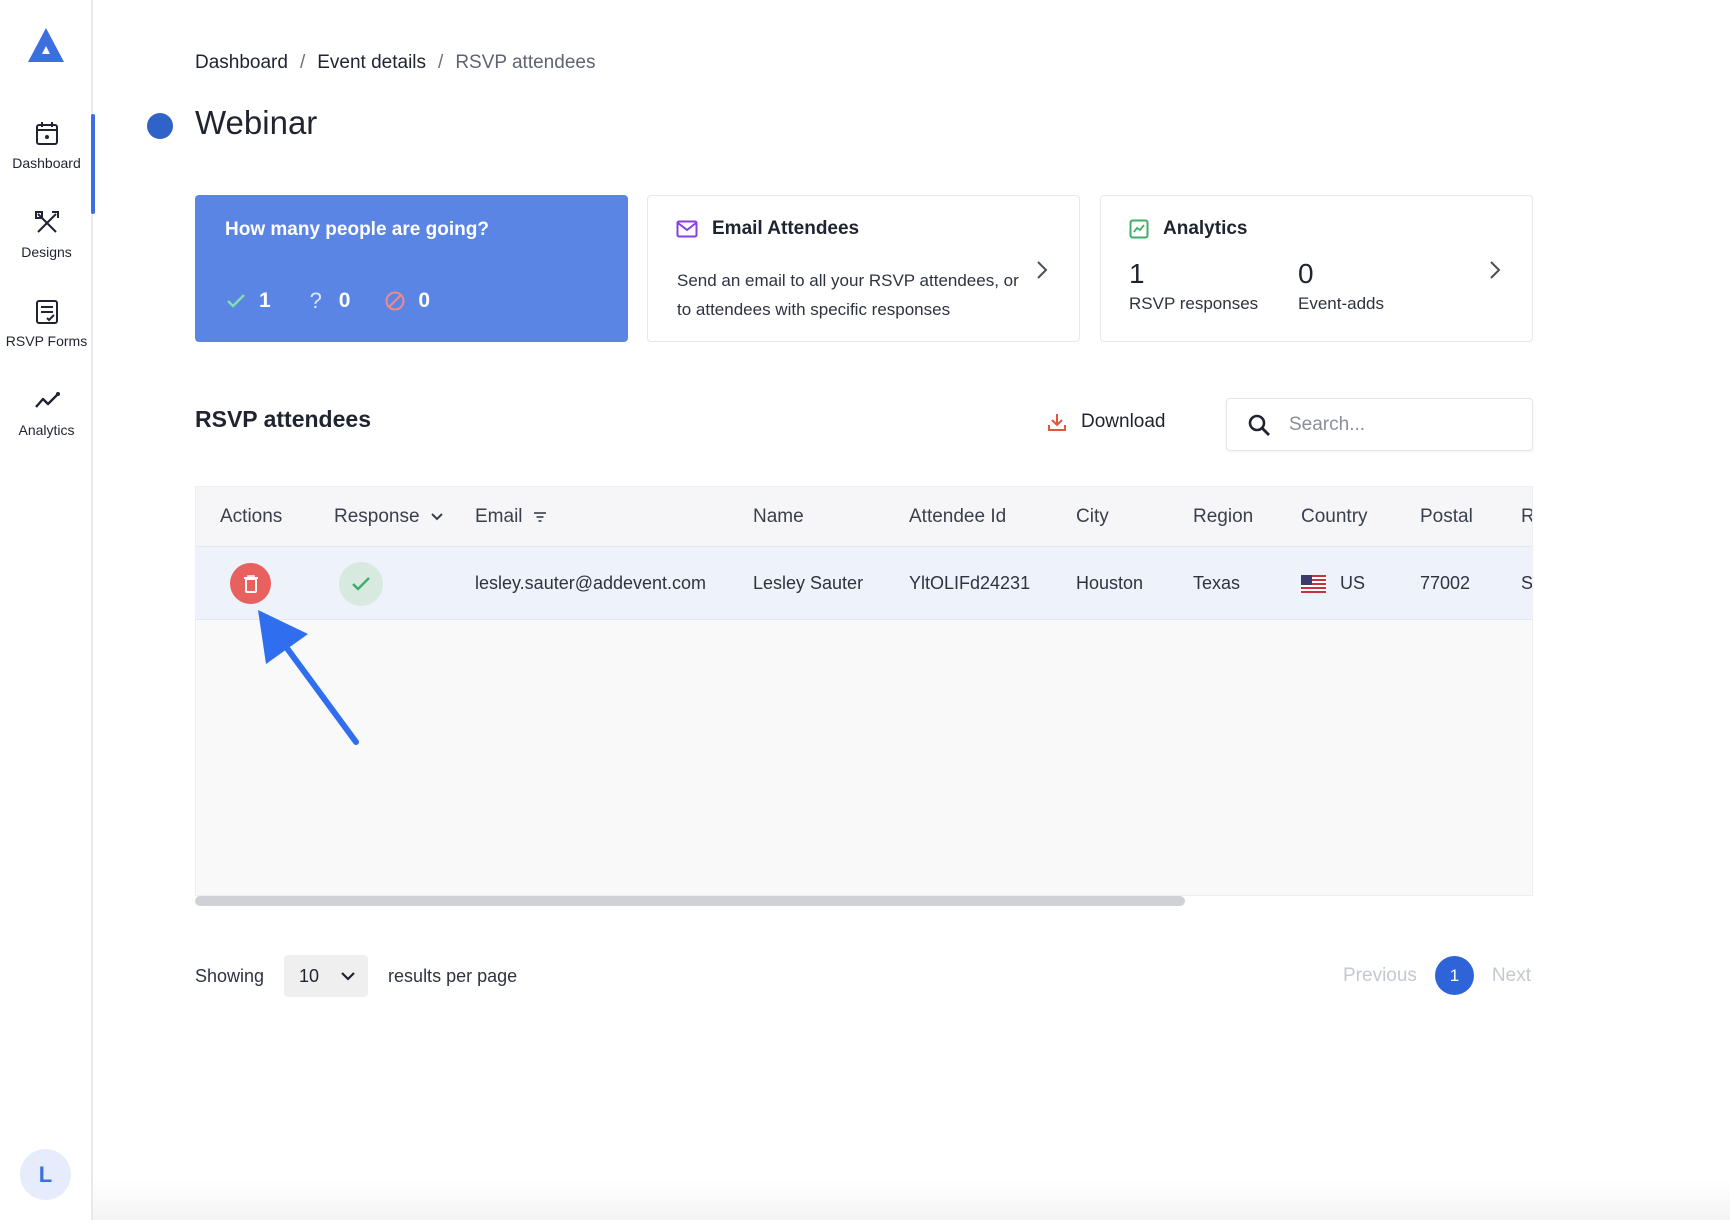 Image resolution: width=1730 pixels, height=1220 pixels. Describe the element at coordinates (256, 122) in the screenshot. I see `page-title: Webinar` at that location.